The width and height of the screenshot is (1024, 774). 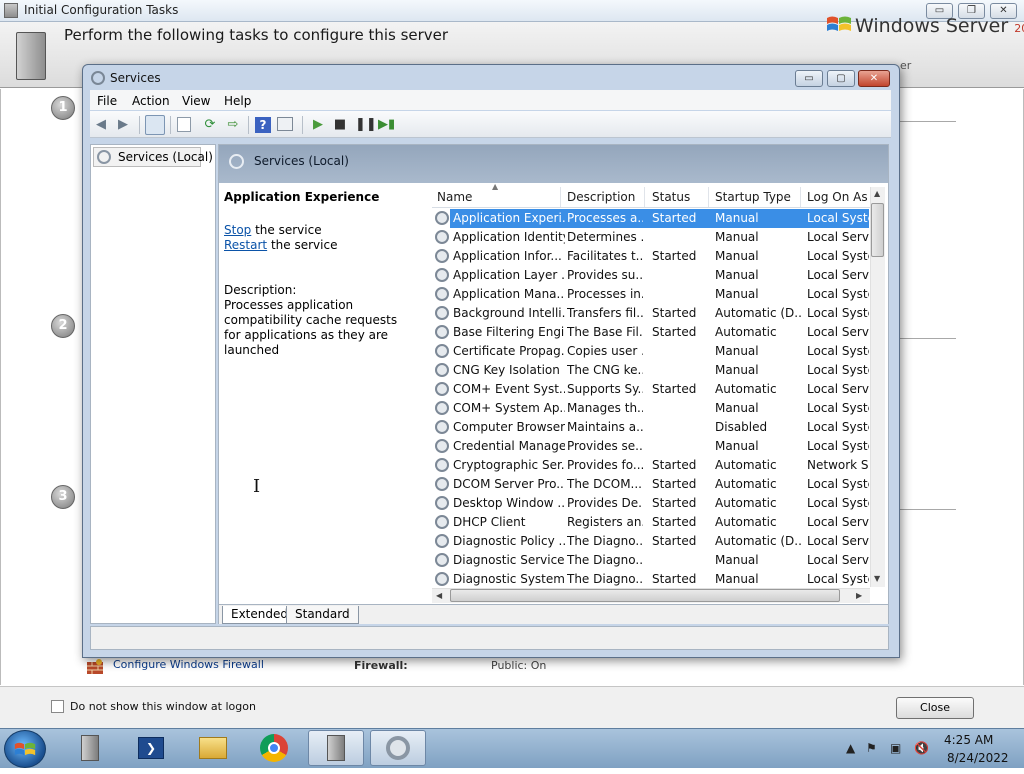 I want to click on back-arrow-icon: ◀, so click(x=101, y=125).